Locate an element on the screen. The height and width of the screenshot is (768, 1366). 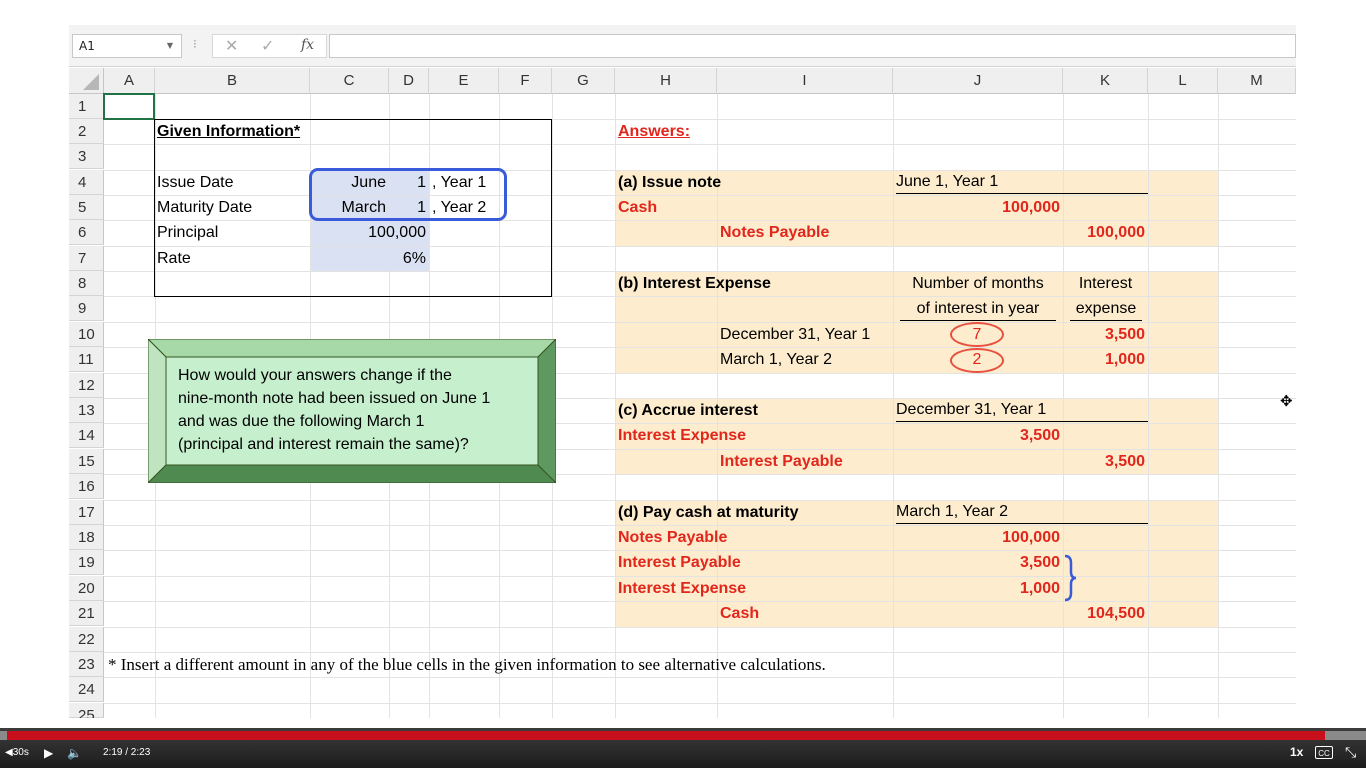
row-header-22: 22 is located at coordinates (86, 640).